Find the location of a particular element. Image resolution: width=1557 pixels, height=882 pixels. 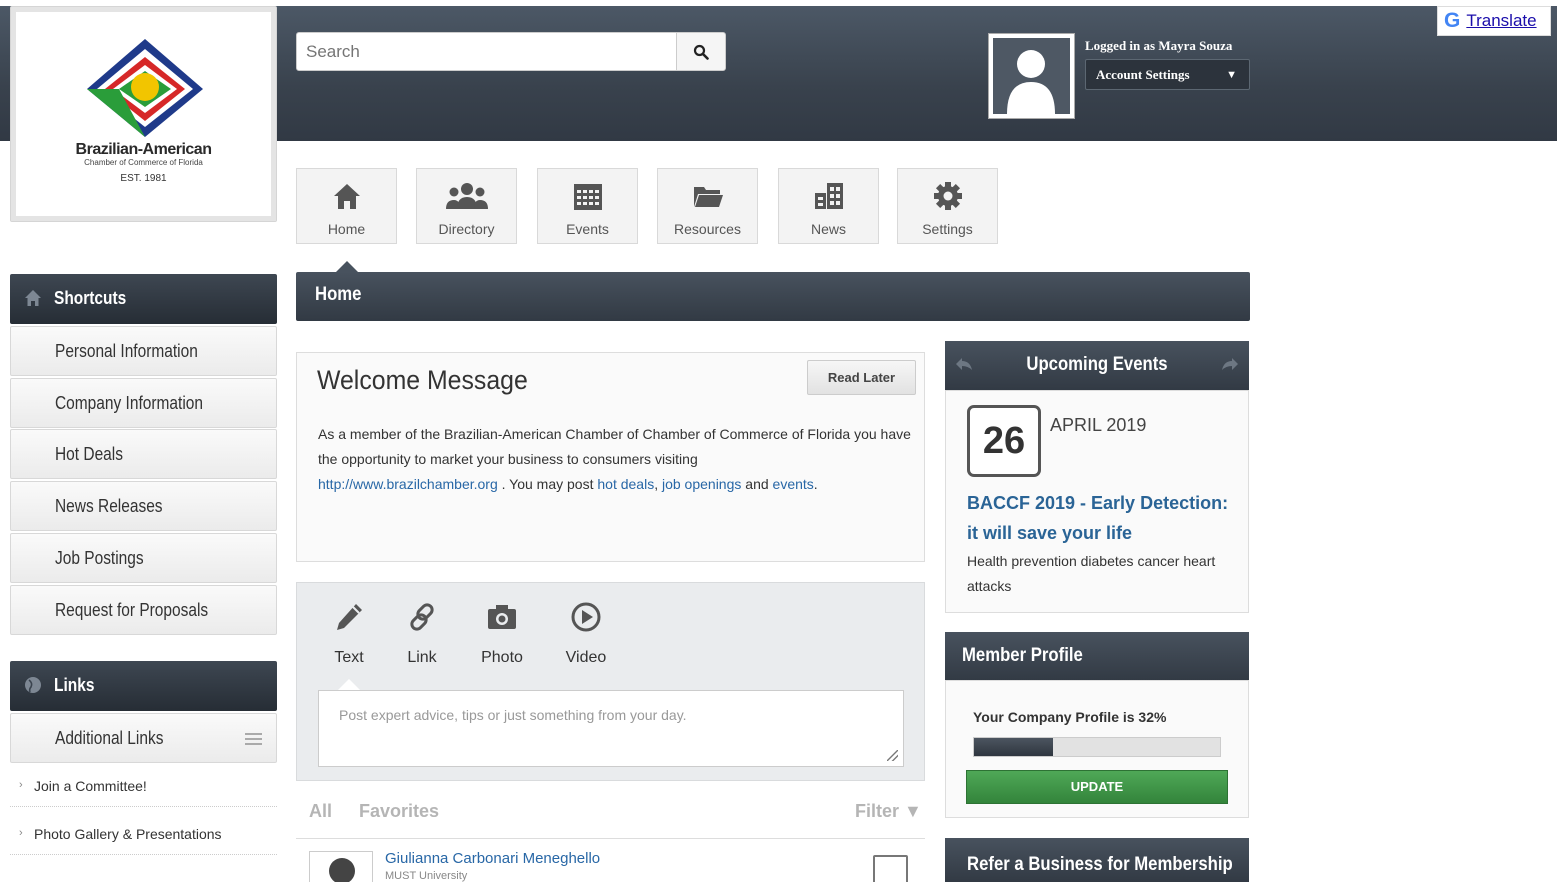

nav-settings: Settings is located at coordinates (947, 206).